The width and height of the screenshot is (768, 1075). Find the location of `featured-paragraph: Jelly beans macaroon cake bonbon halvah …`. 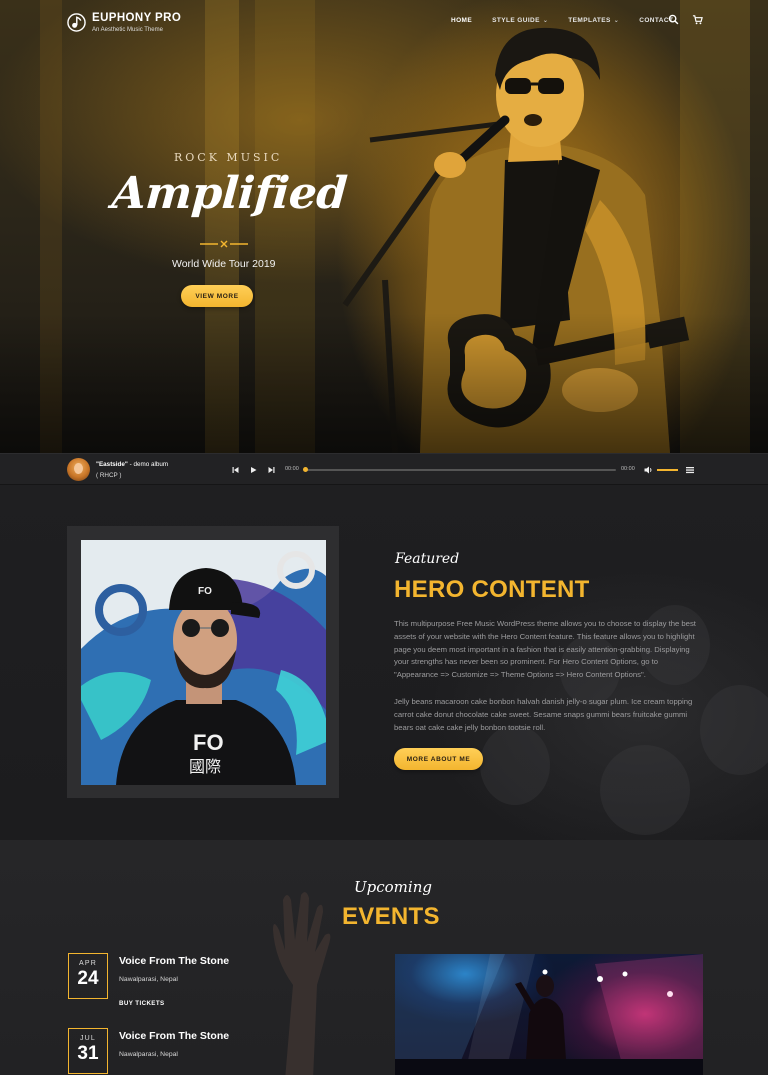

featured-paragraph: Jelly beans macaroon cake bonbon halvah … is located at coordinates (543, 714).